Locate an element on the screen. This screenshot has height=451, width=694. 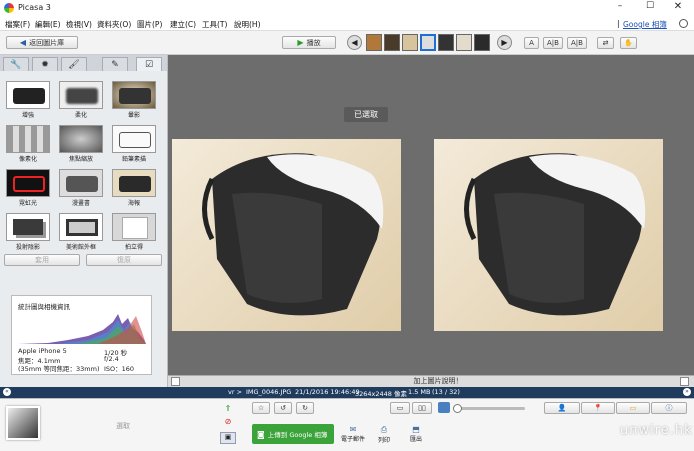
effect-poster: 海報 is located at coordinates (134, 188).